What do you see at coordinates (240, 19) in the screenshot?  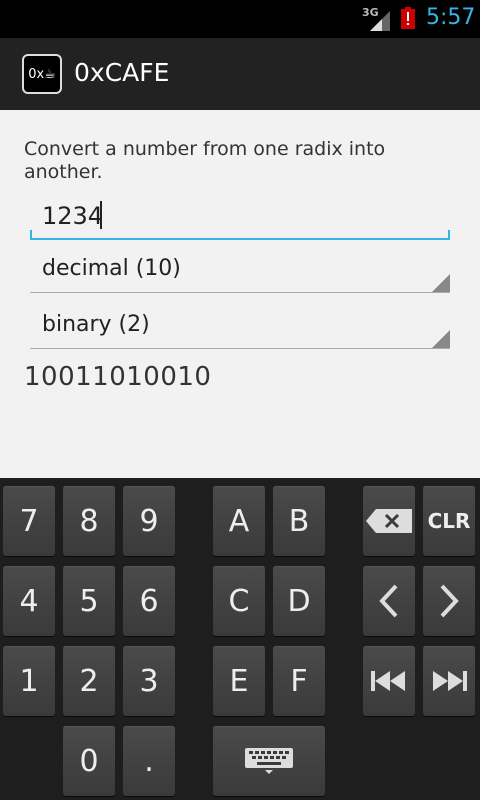 I see `status-bar: 3G 5:57` at bounding box center [240, 19].